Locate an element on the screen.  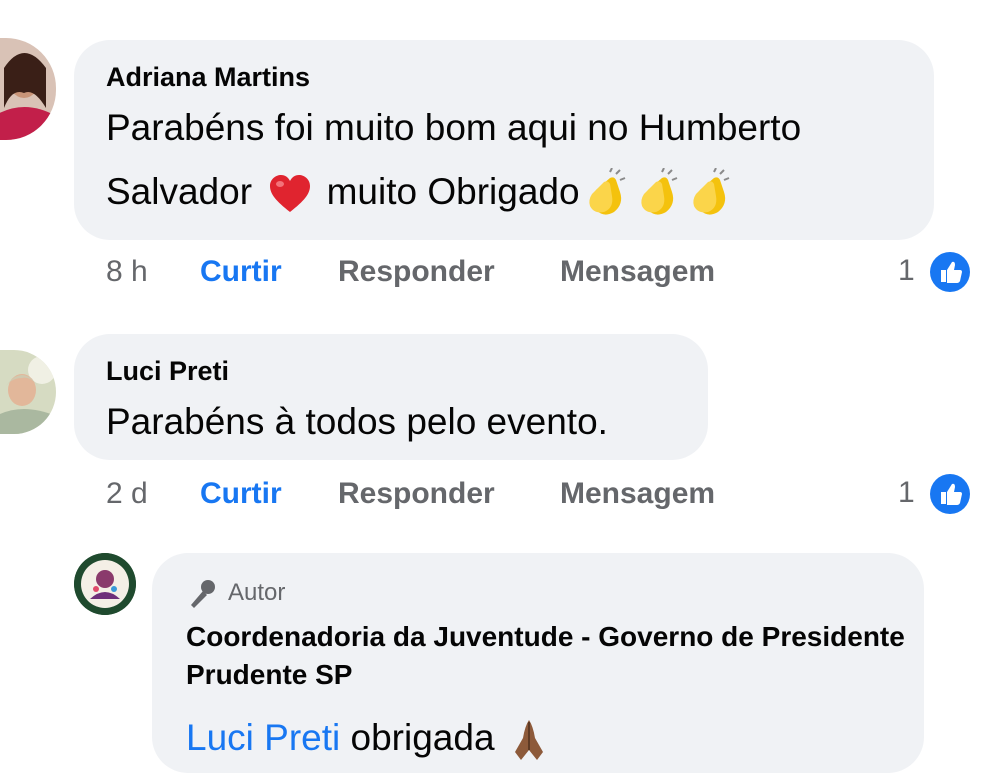
comment-author-name: Luci Preti is located at coordinates (167, 371).